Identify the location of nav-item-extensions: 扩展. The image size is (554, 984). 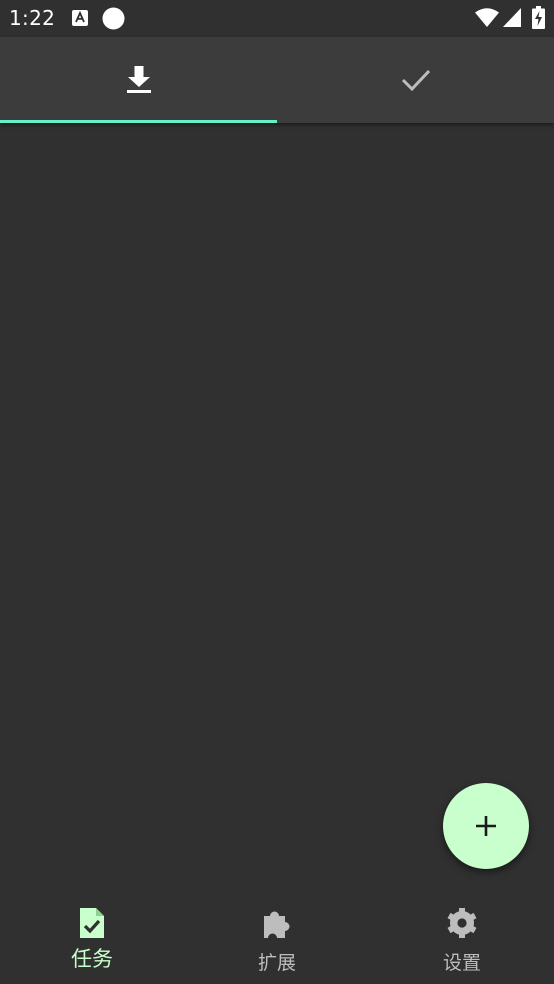
(277, 940).